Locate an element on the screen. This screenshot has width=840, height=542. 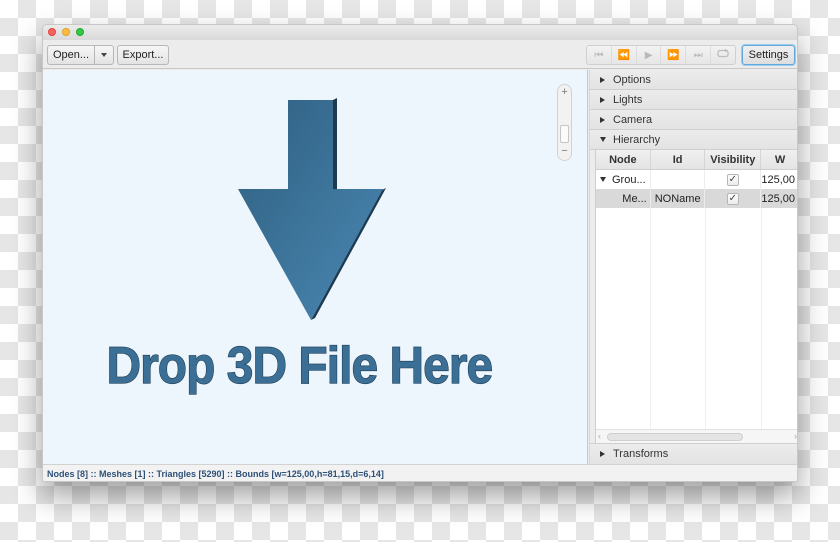
table-header: Node Id Visibility W is located at coordinates (696, 160).